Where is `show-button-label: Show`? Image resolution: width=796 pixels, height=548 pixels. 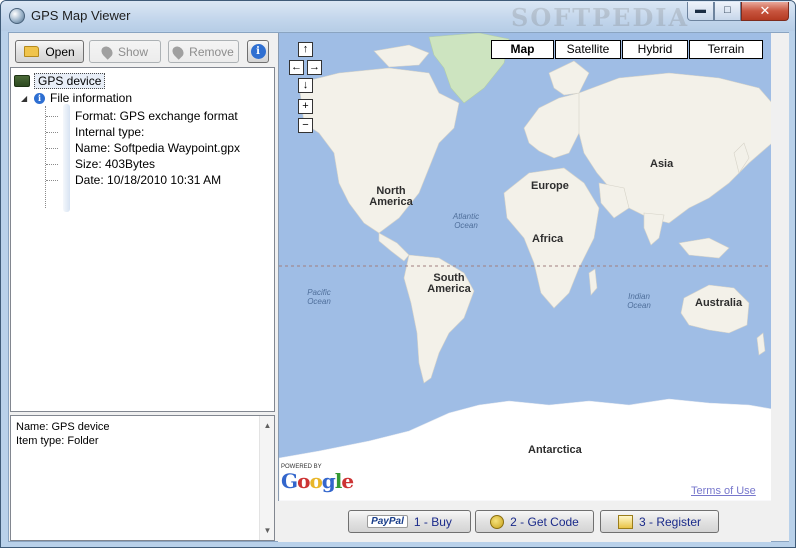
show-button-label: Show is located at coordinates (133, 51).